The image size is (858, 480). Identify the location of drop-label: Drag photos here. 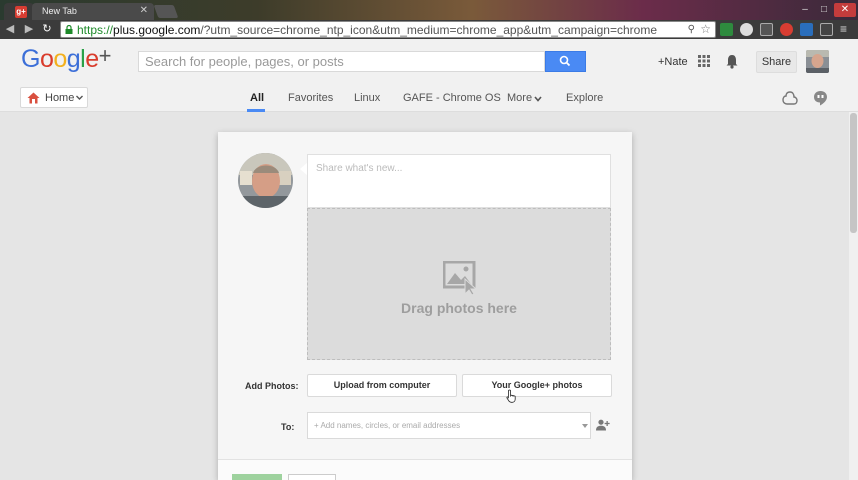
(459, 308).